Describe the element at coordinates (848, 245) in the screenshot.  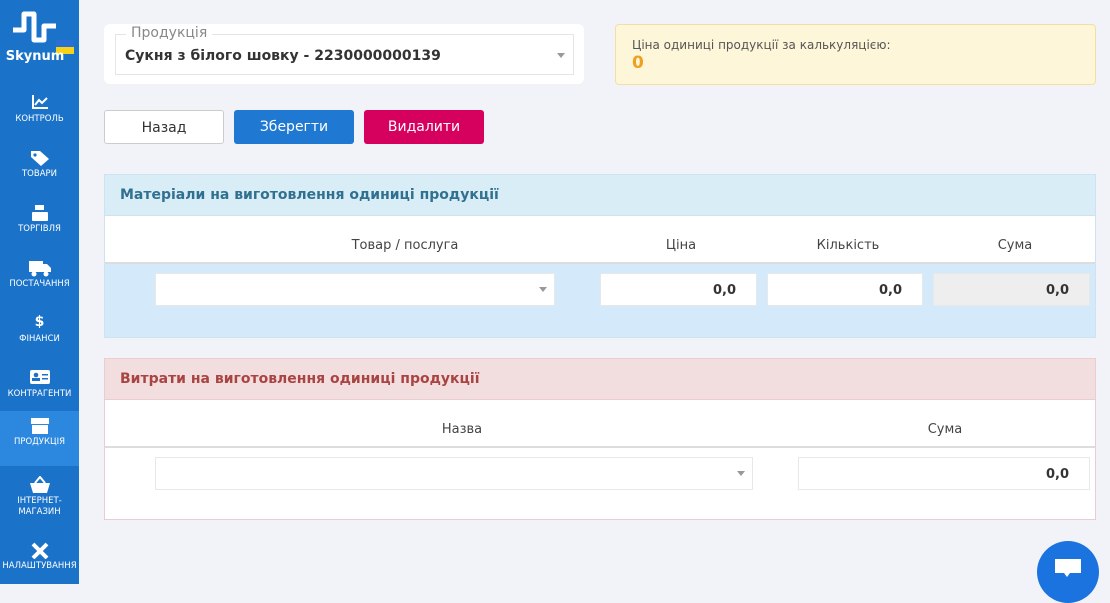
I see `column-header-quantity: Кількість` at that location.